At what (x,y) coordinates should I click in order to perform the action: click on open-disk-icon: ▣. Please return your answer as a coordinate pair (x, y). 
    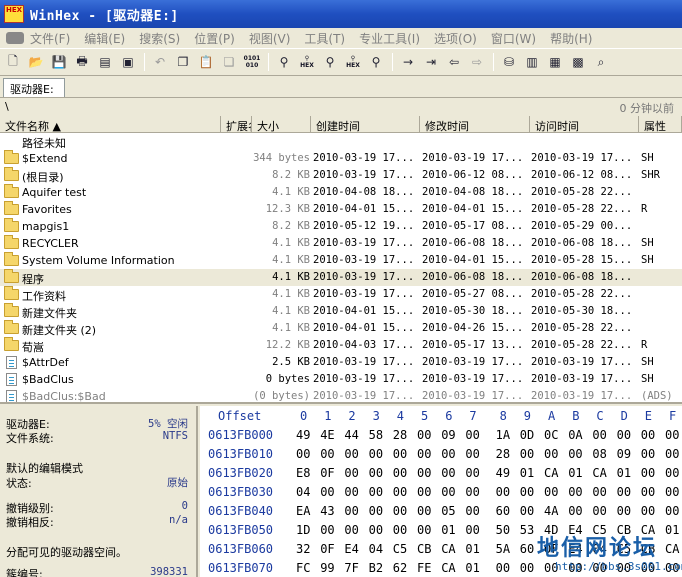
    Looking at the image, I should click on (128, 62).